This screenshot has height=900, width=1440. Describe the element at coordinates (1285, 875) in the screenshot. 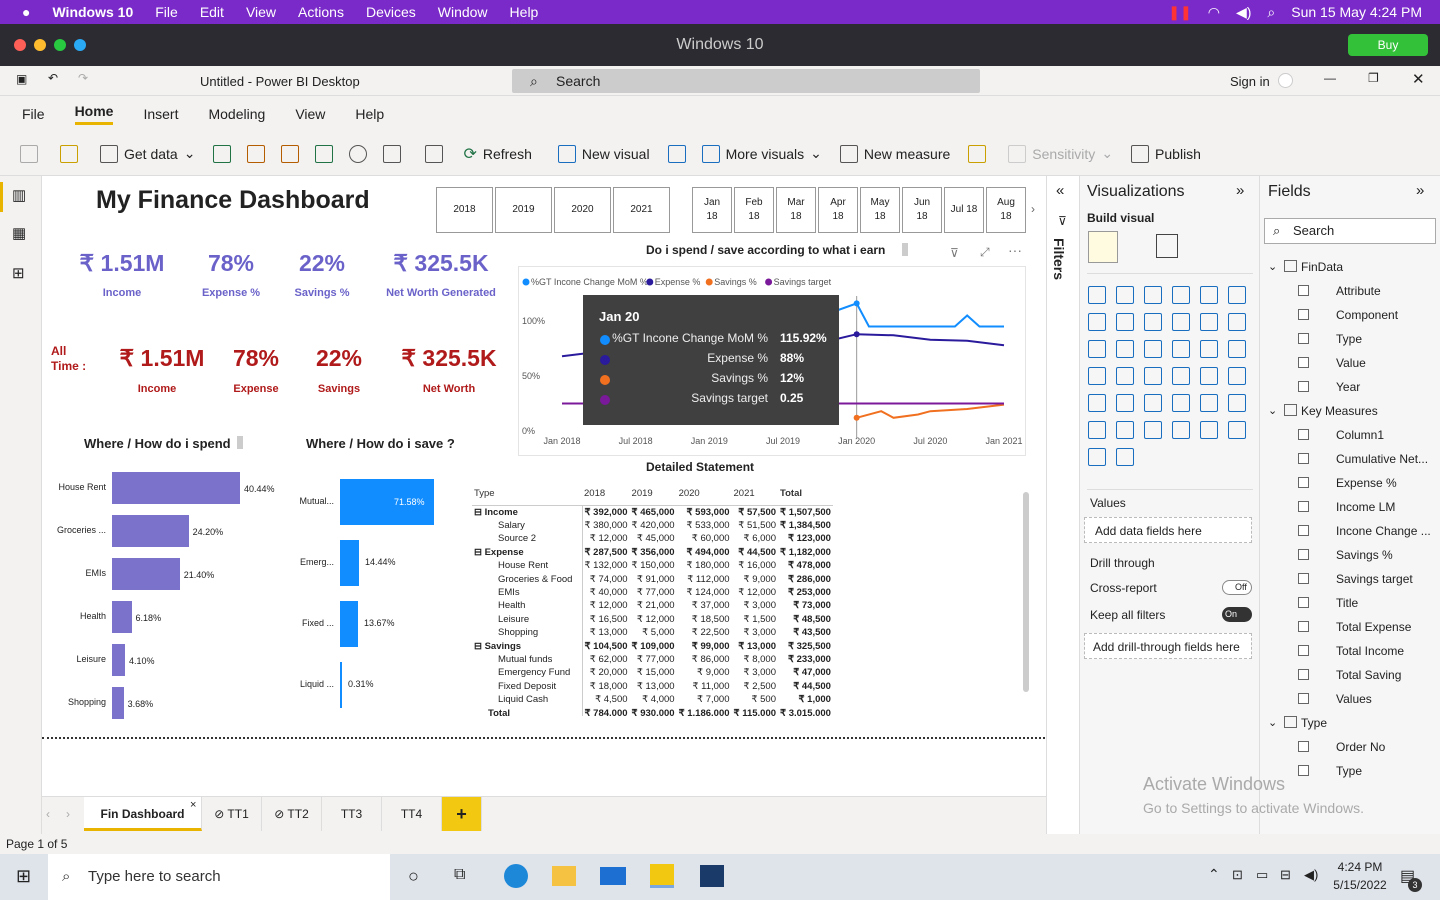

I see `network-icon: ⊟` at that location.